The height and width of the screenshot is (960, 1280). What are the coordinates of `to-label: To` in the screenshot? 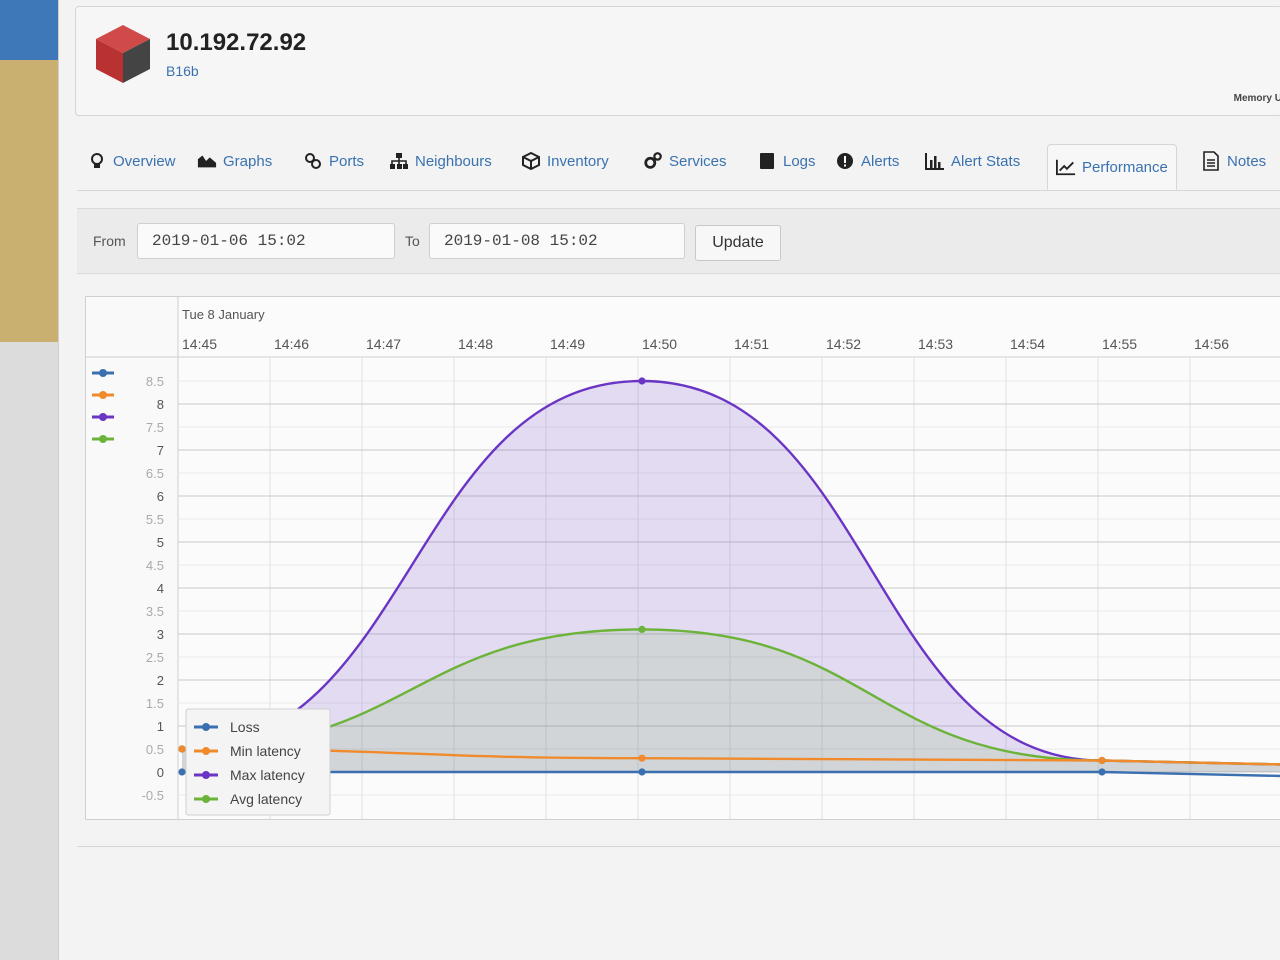 It's located at (412, 241).